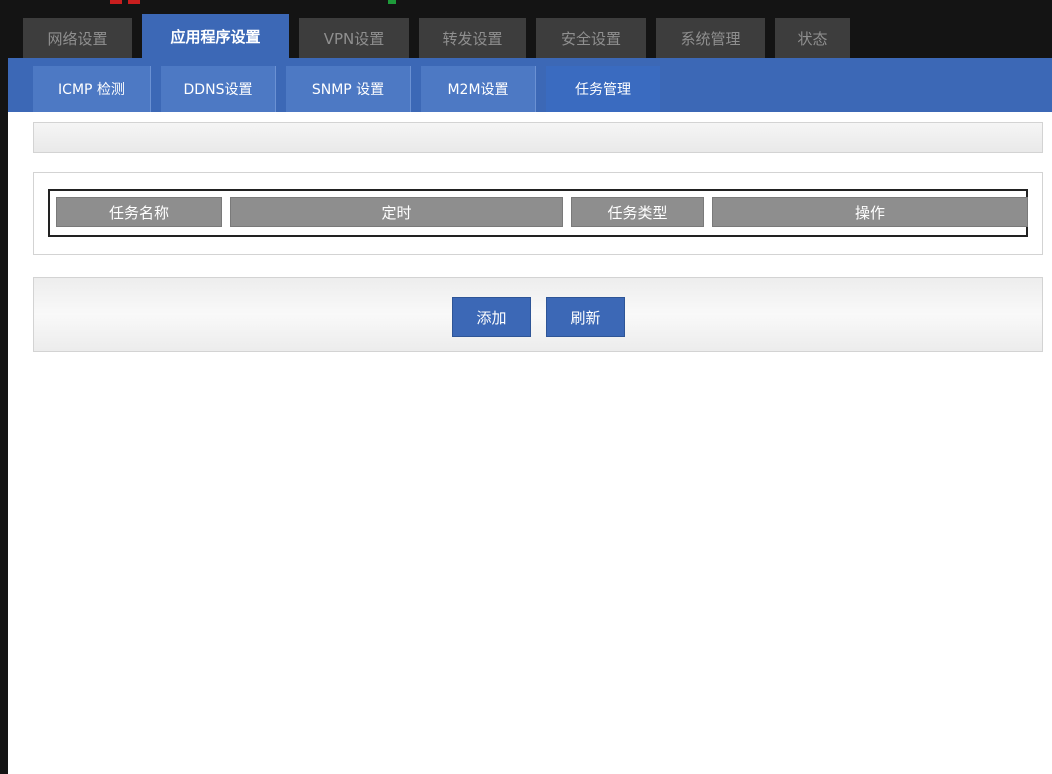 This screenshot has height=774, width=1052. Describe the element at coordinates (538, 137) in the screenshot. I see `section-header-bar` at that location.